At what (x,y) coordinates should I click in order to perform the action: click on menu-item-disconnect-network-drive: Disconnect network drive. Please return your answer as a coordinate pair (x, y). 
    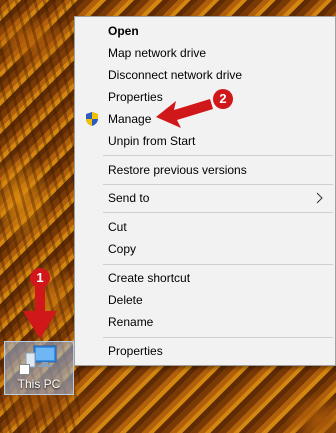
    Looking at the image, I should click on (205, 75).